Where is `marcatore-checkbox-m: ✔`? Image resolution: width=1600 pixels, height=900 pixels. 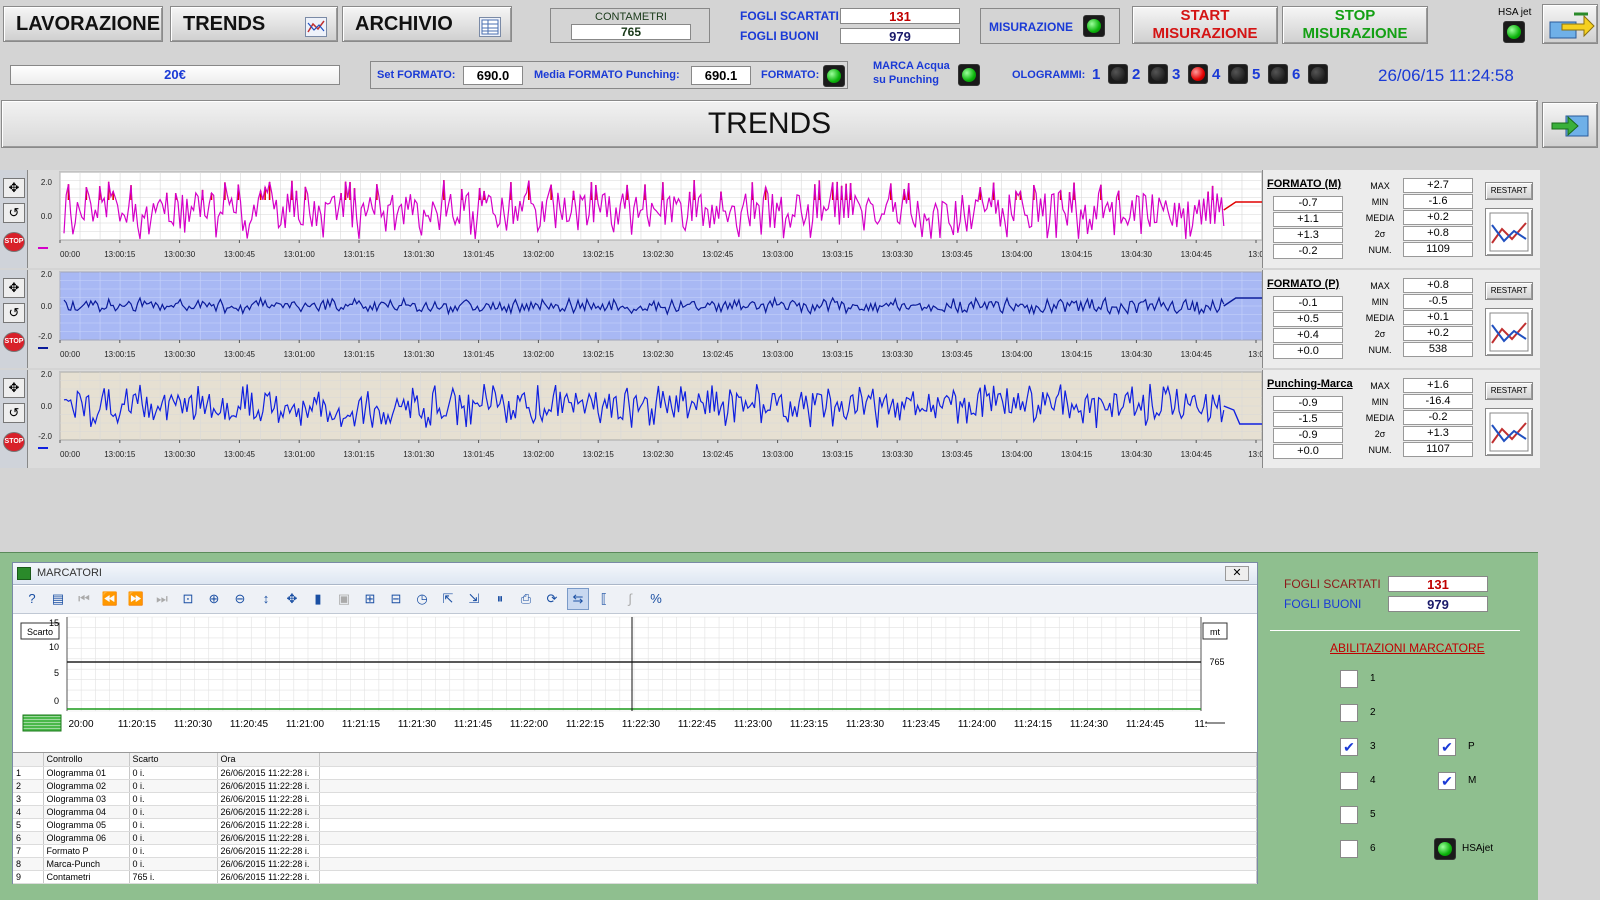 marcatore-checkbox-m: ✔ is located at coordinates (1447, 781).